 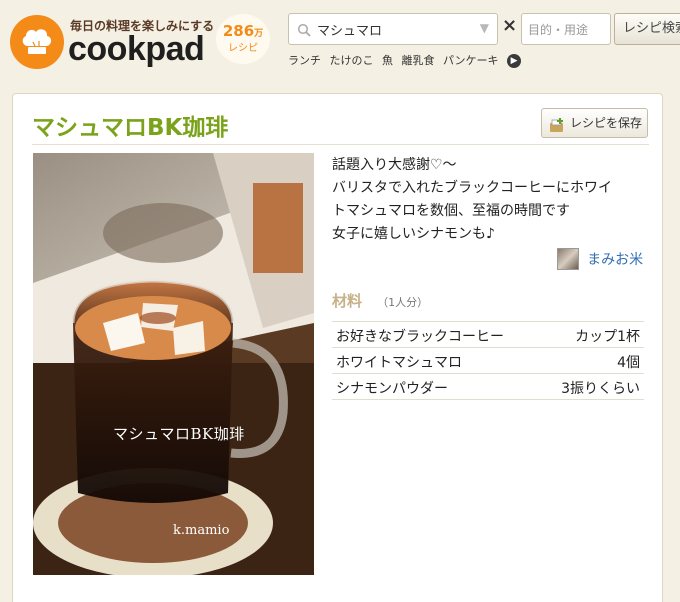 What do you see at coordinates (243, 48) in the screenshot?
I see `recipe-count-label: レシピ` at bounding box center [243, 48].